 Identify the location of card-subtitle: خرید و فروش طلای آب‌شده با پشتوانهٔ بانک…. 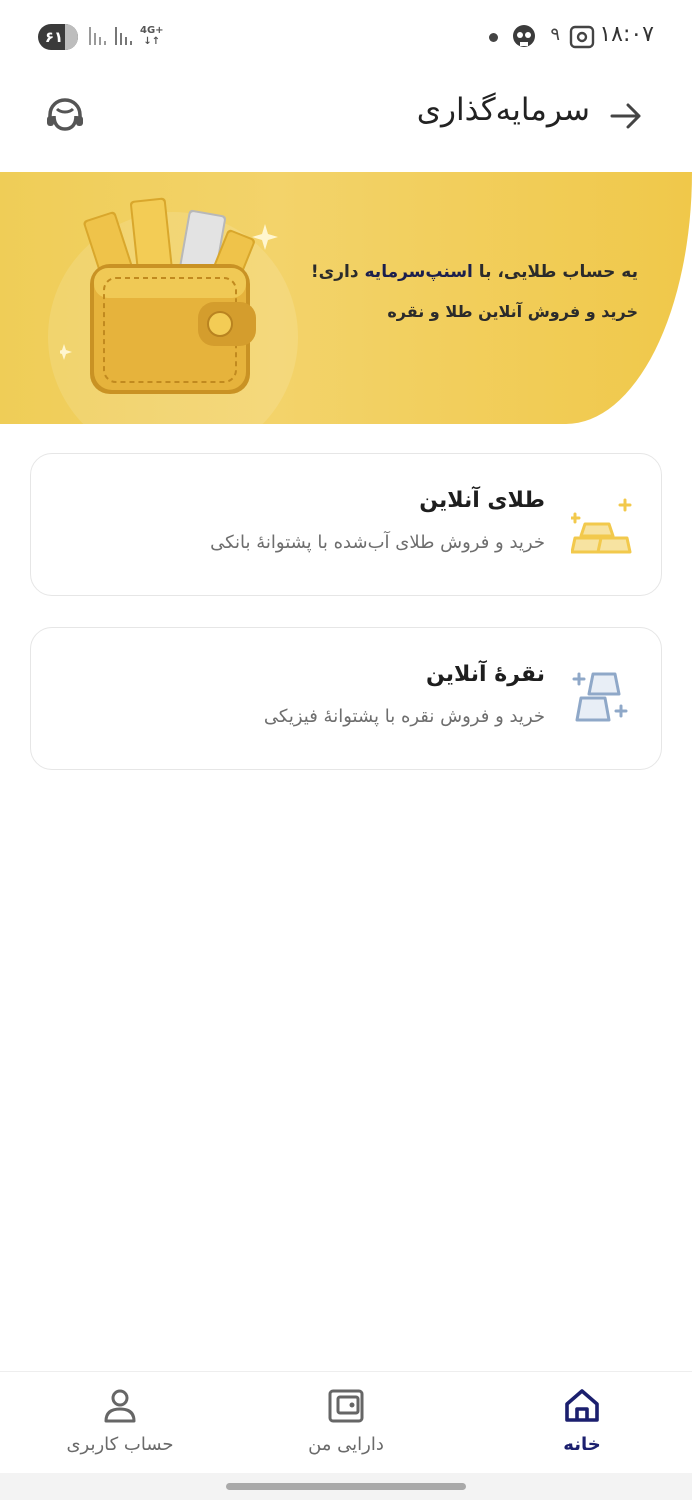
(377, 542).